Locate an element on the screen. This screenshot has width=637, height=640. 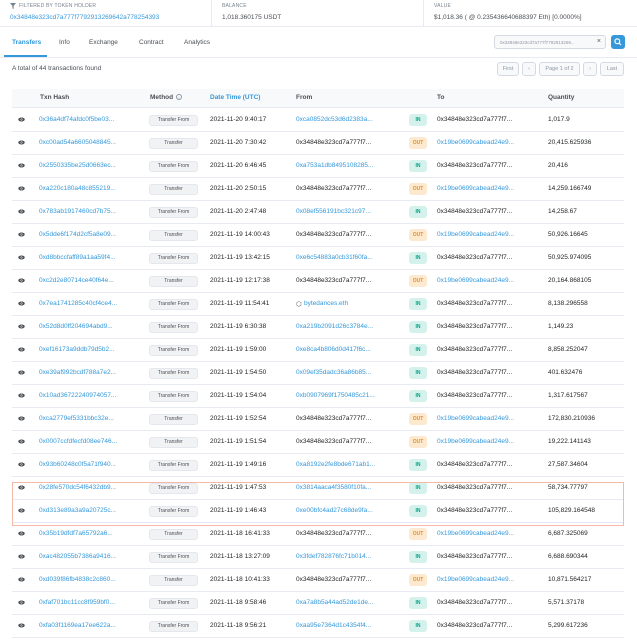
method-badge: Transfer is located at coordinates (173, 580).